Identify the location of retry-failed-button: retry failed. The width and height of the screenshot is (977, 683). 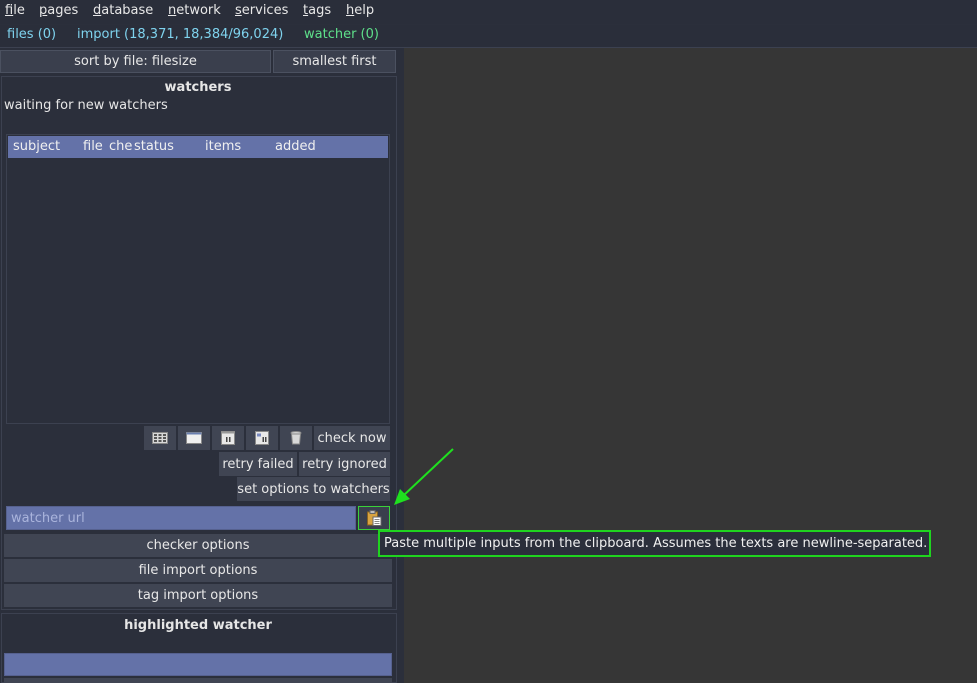
(258, 464).